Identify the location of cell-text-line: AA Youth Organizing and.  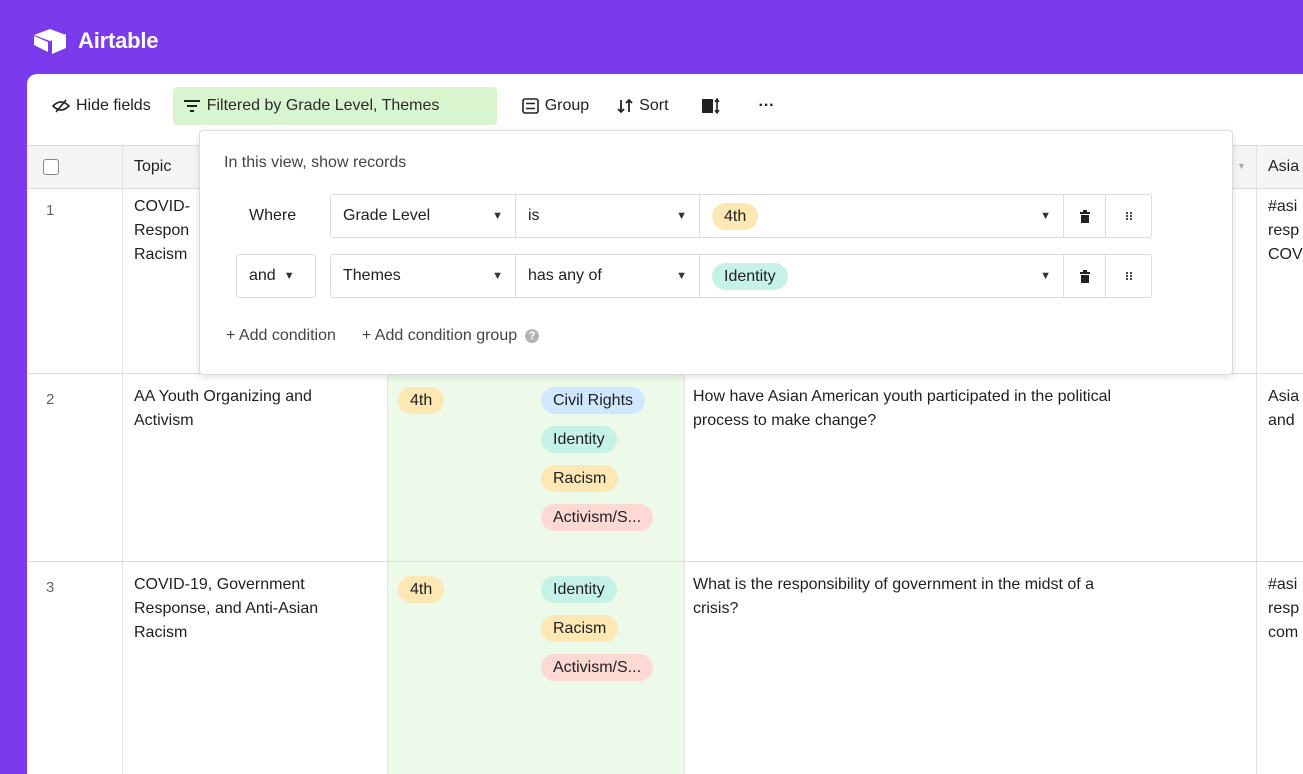
(223, 396).